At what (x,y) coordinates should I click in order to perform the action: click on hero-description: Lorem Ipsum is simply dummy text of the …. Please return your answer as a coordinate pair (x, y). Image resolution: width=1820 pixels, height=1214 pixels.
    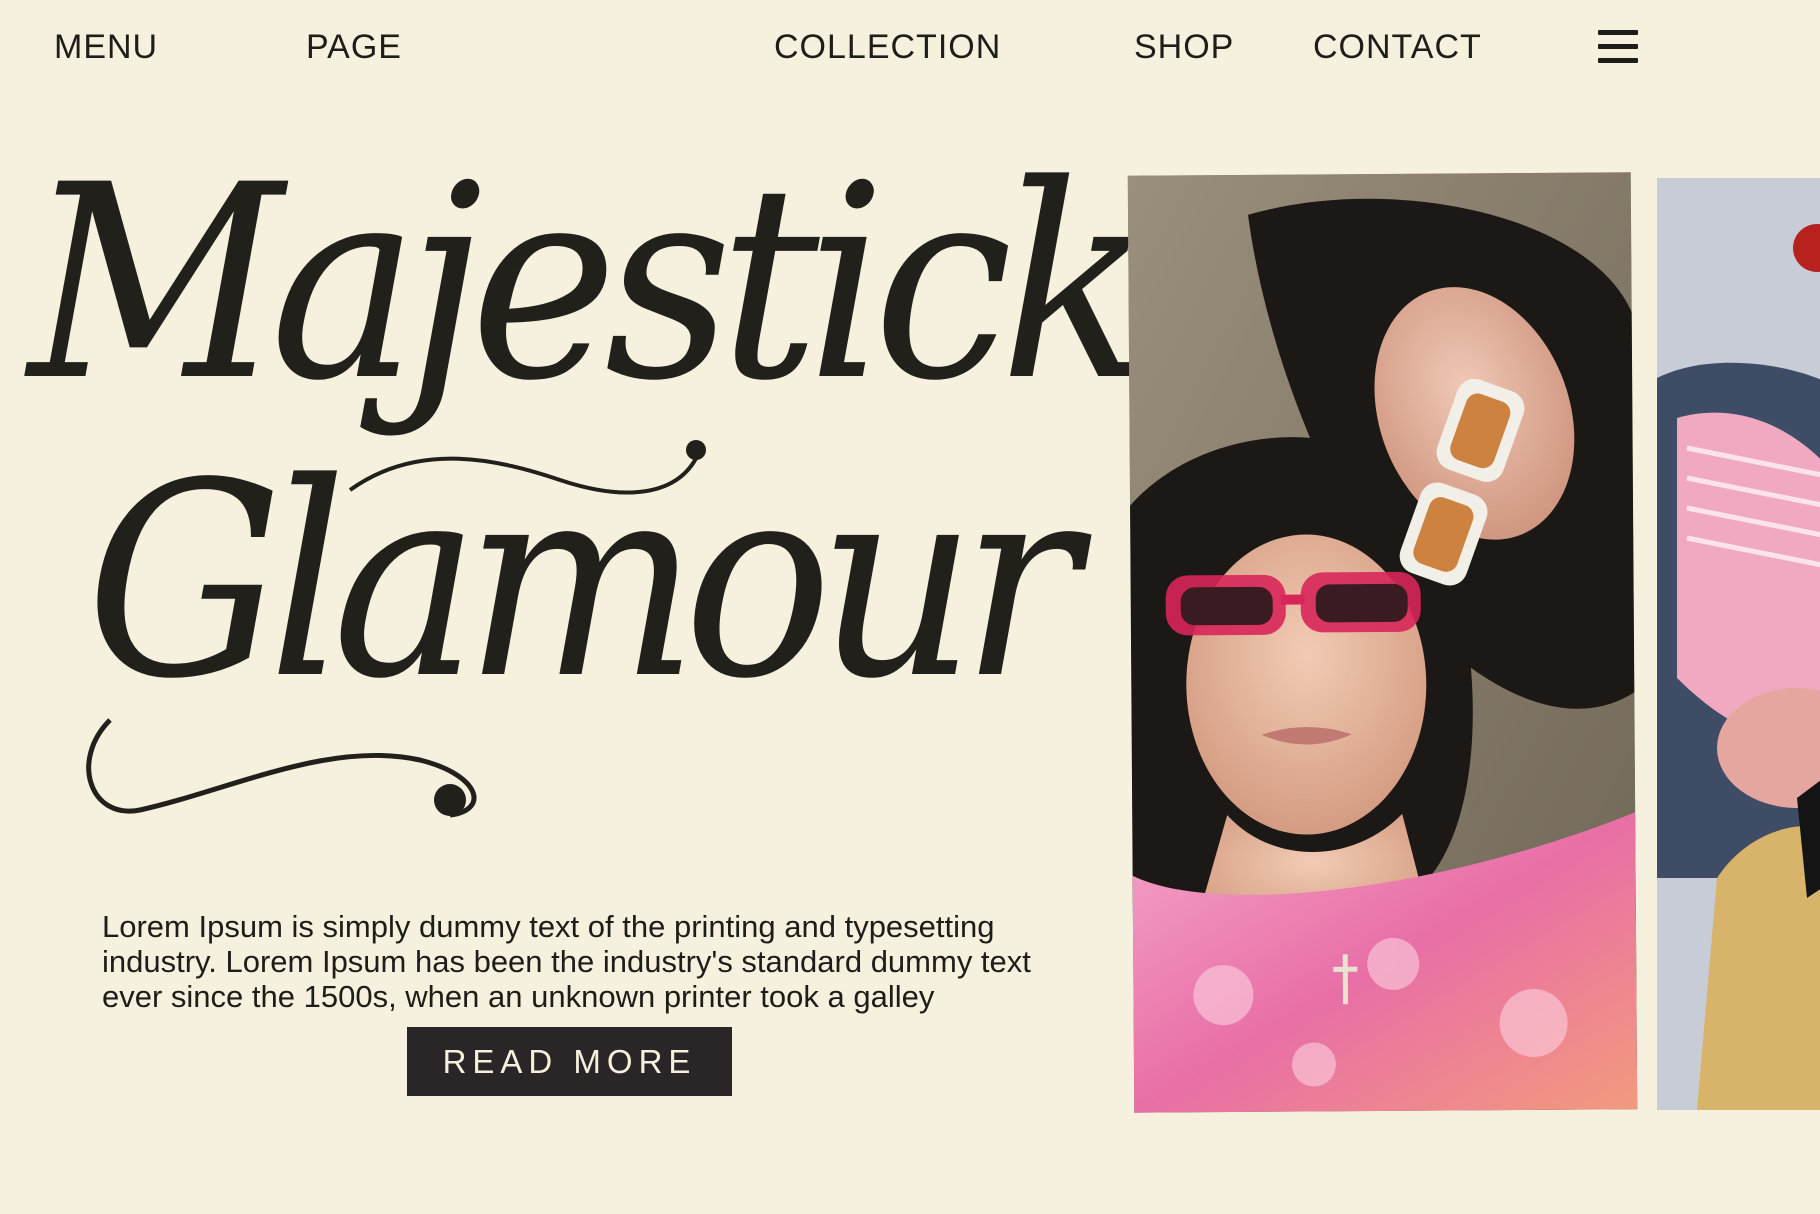
    Looking at the image, I should click on (566, 961).